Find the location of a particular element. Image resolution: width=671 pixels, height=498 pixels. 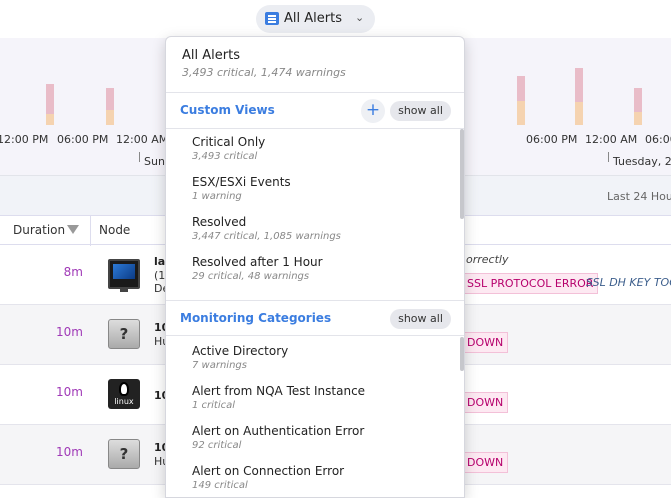

node-column-header: Node is located at coordinates (114, 230).